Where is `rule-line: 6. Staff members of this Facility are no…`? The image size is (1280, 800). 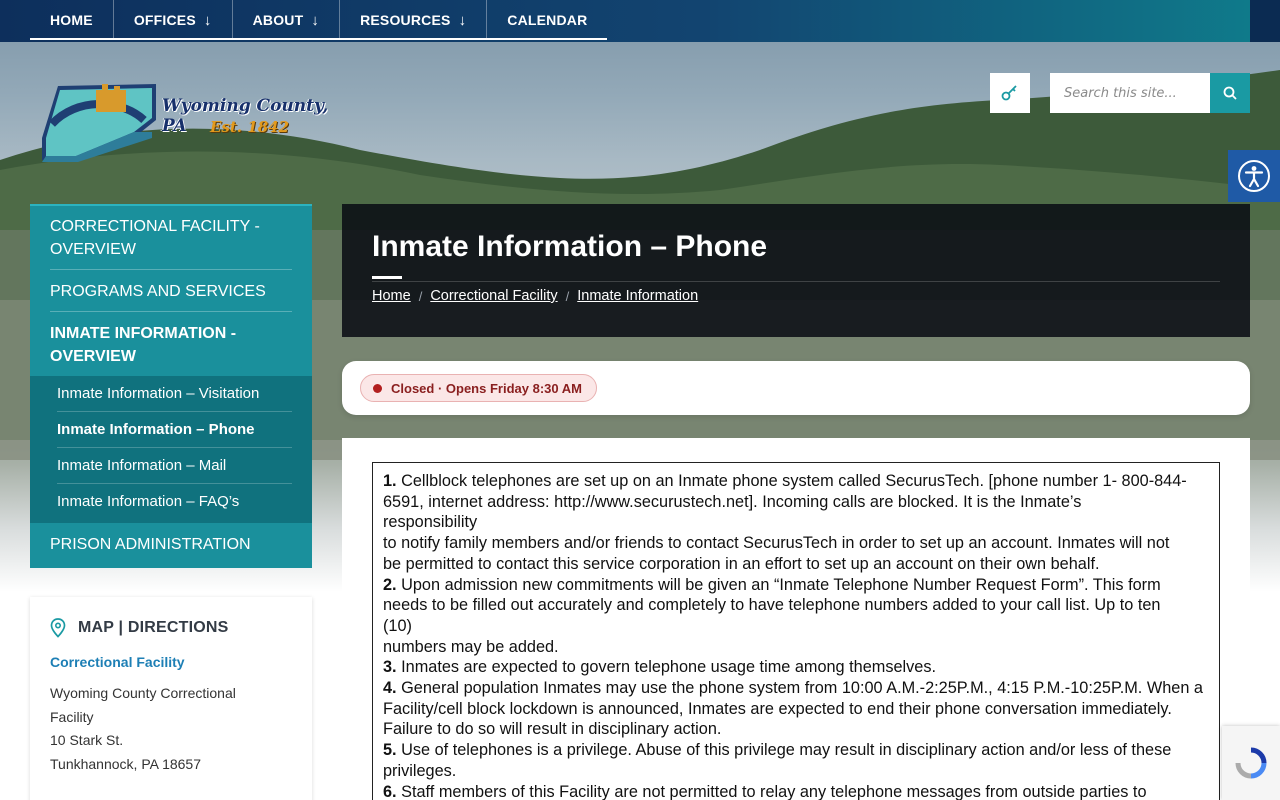
rule-line: 6. Staff members of this Facility are no… is located at coordinates (796, 791).